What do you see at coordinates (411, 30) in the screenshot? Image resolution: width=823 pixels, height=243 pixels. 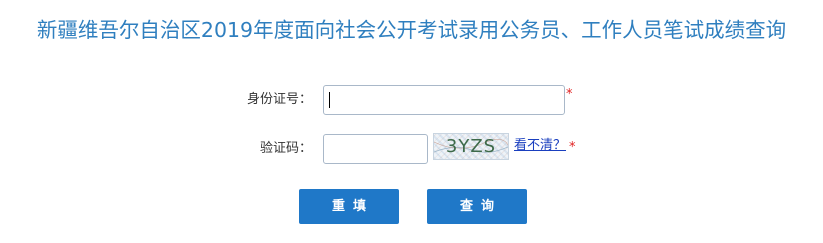 I see `page-title: 新疆维吾尔自治区2019年度面向社会公开考试录用公务员、工作人员笔试成绩查询` at bounding box center [411, 30].